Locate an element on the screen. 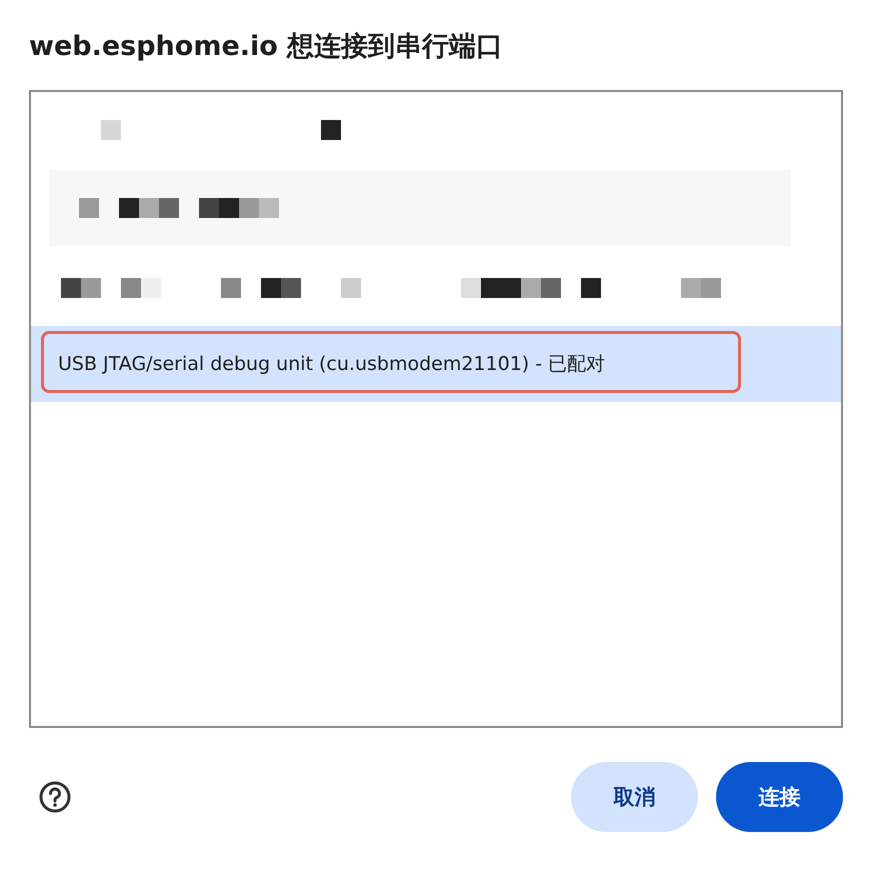 The height and width of the screenshot is (870, 876). cancel-button: 取消 is located at coordinates (634, 797).